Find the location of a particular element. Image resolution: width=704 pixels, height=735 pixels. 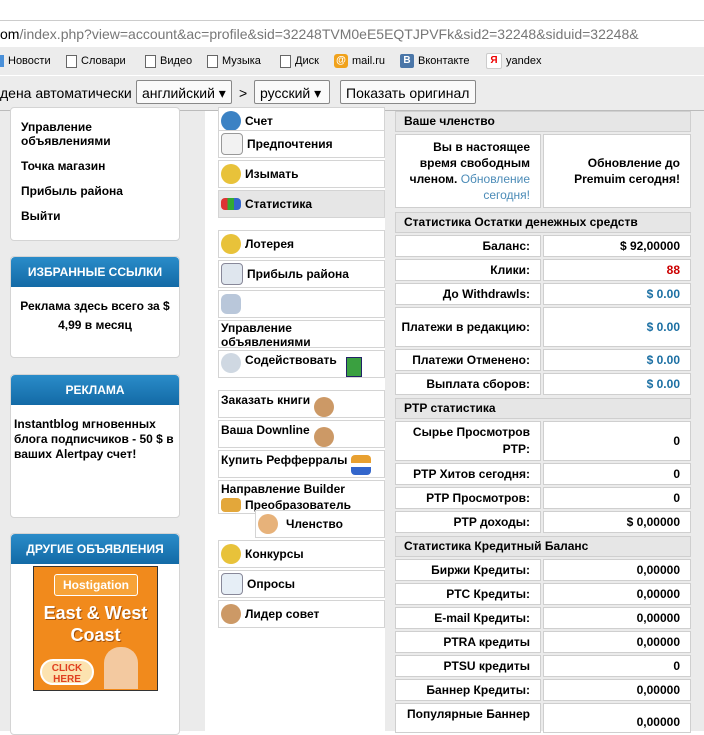

edit-icon is located at coordinates (232, 144).